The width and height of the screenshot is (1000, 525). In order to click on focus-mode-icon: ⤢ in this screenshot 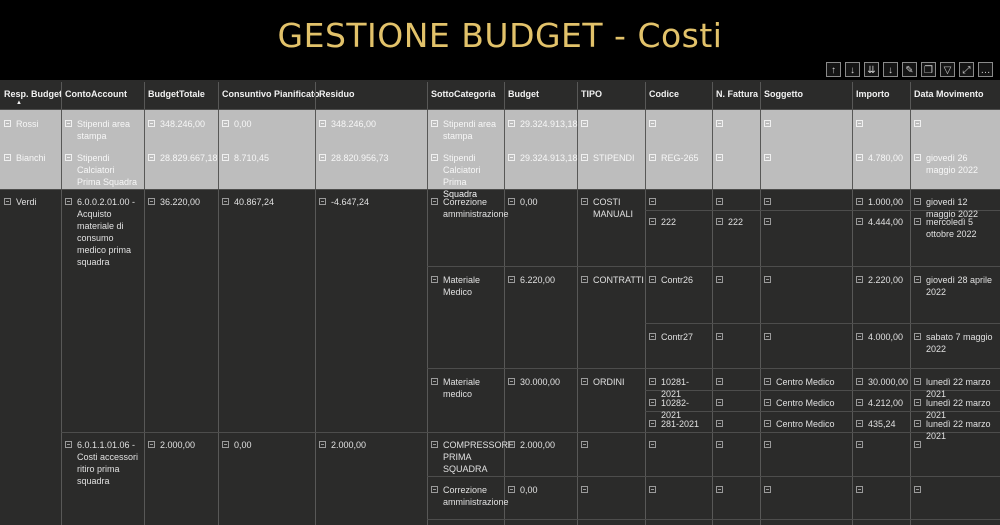, I will do `click(966, 69)`.